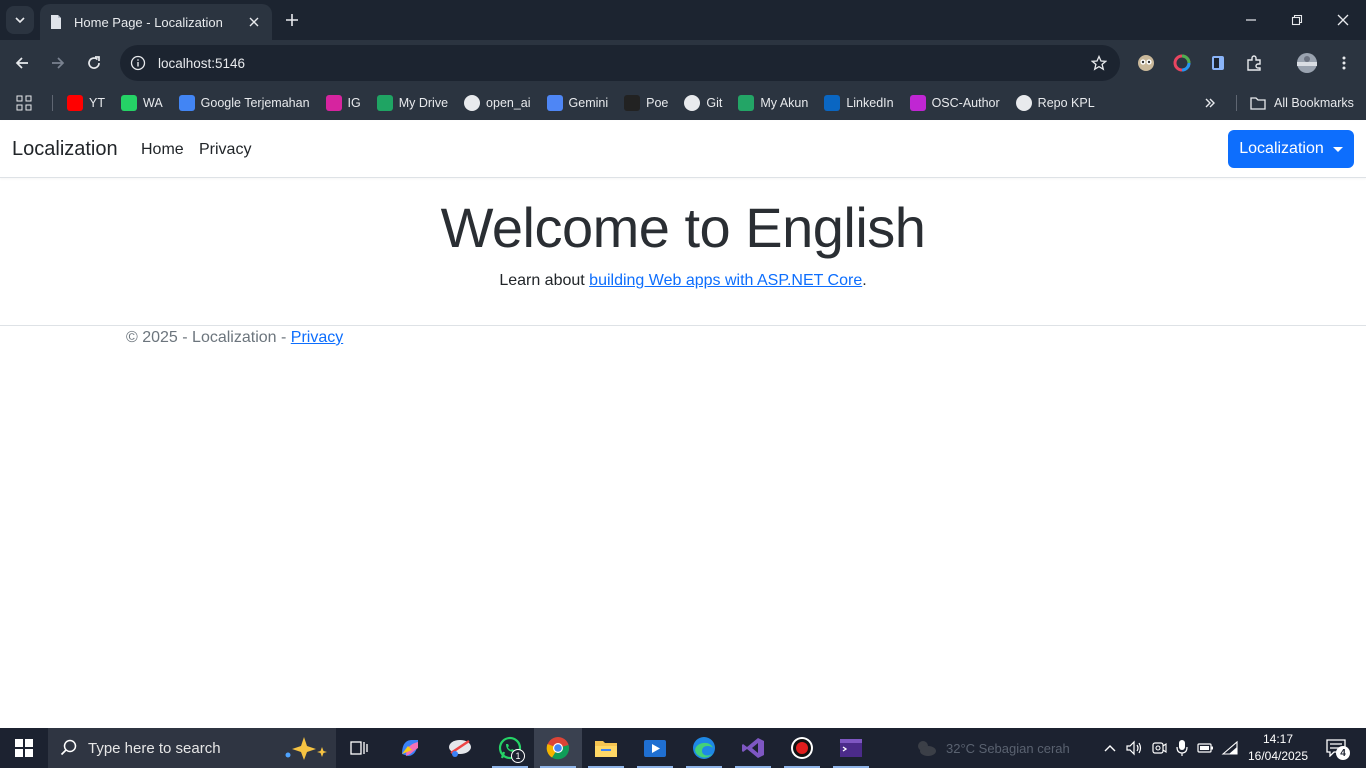 This screenshot has width=1366, height=768. Describe the element at coordinates (1302, 103) in the screenshot. I see `all-bookmarks-button: All Bookmarks` at that location.